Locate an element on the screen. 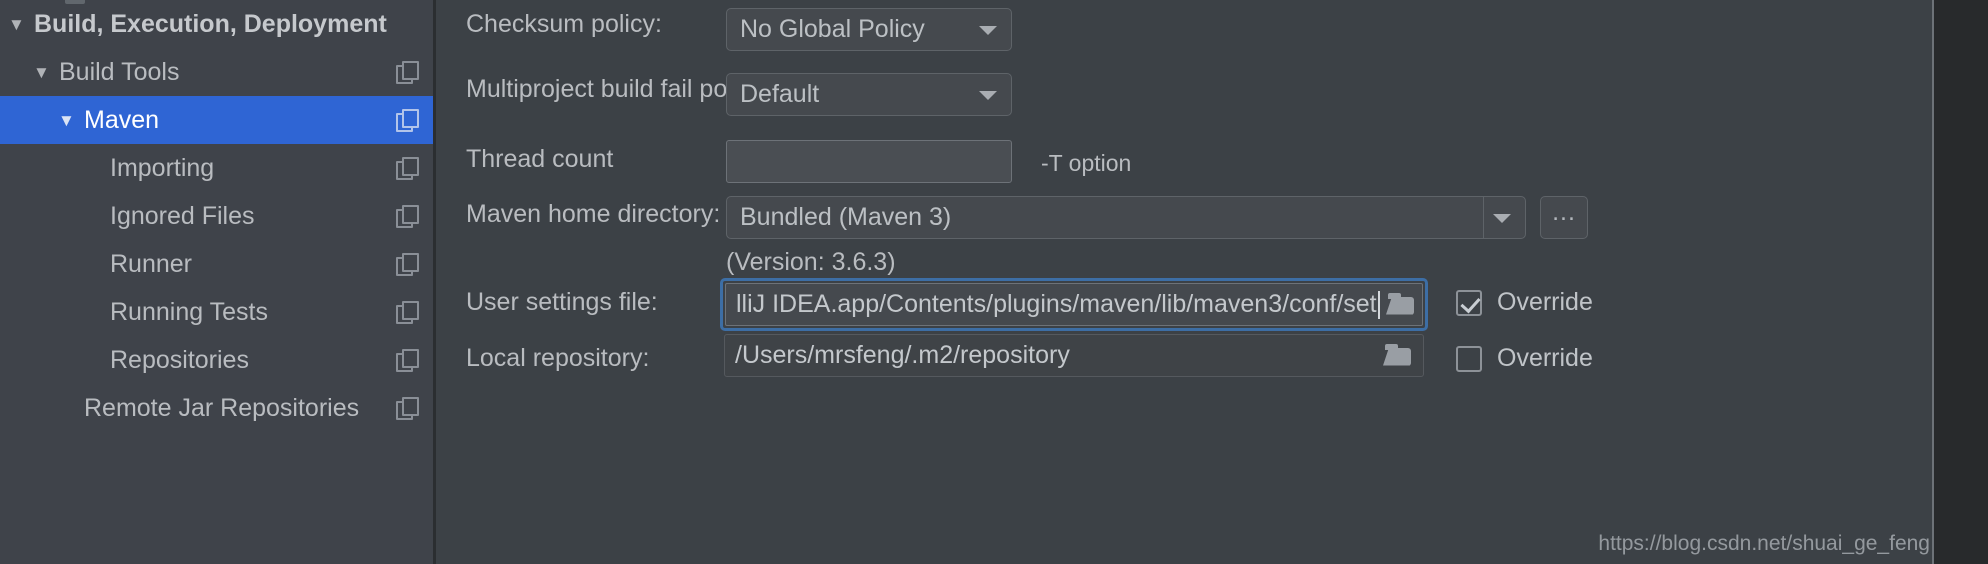  override-checkbox-user-settings is located at coordinates (1469, 302).